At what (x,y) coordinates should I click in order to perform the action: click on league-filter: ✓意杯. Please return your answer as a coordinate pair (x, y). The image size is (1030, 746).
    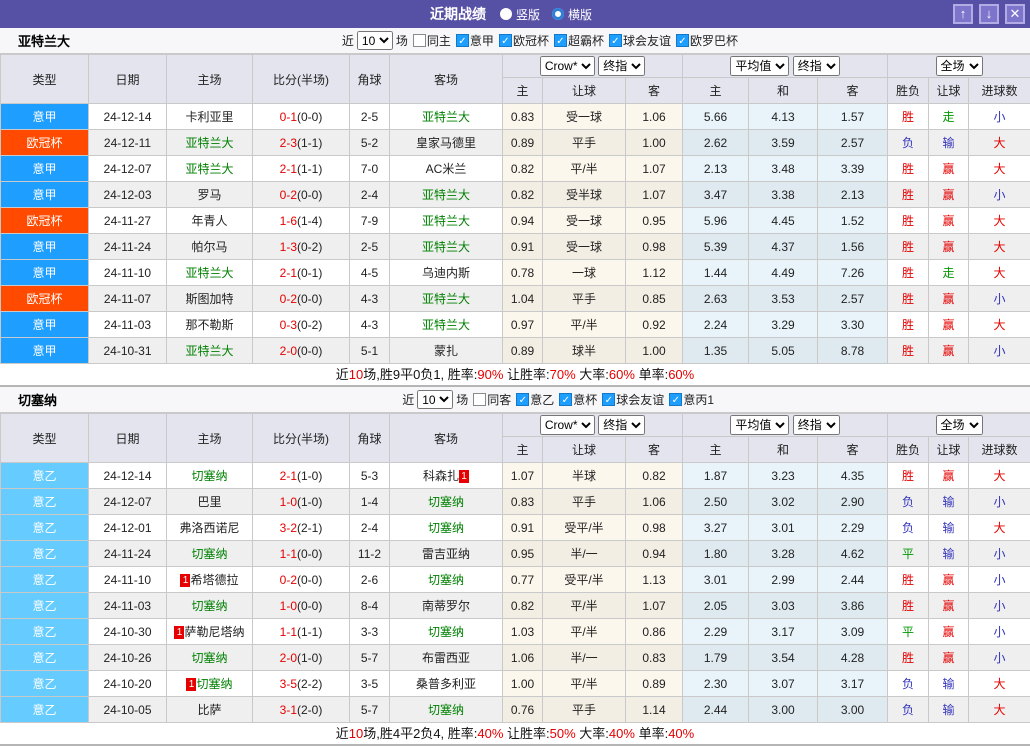
    Looking at the image, I should click on (578, 399).